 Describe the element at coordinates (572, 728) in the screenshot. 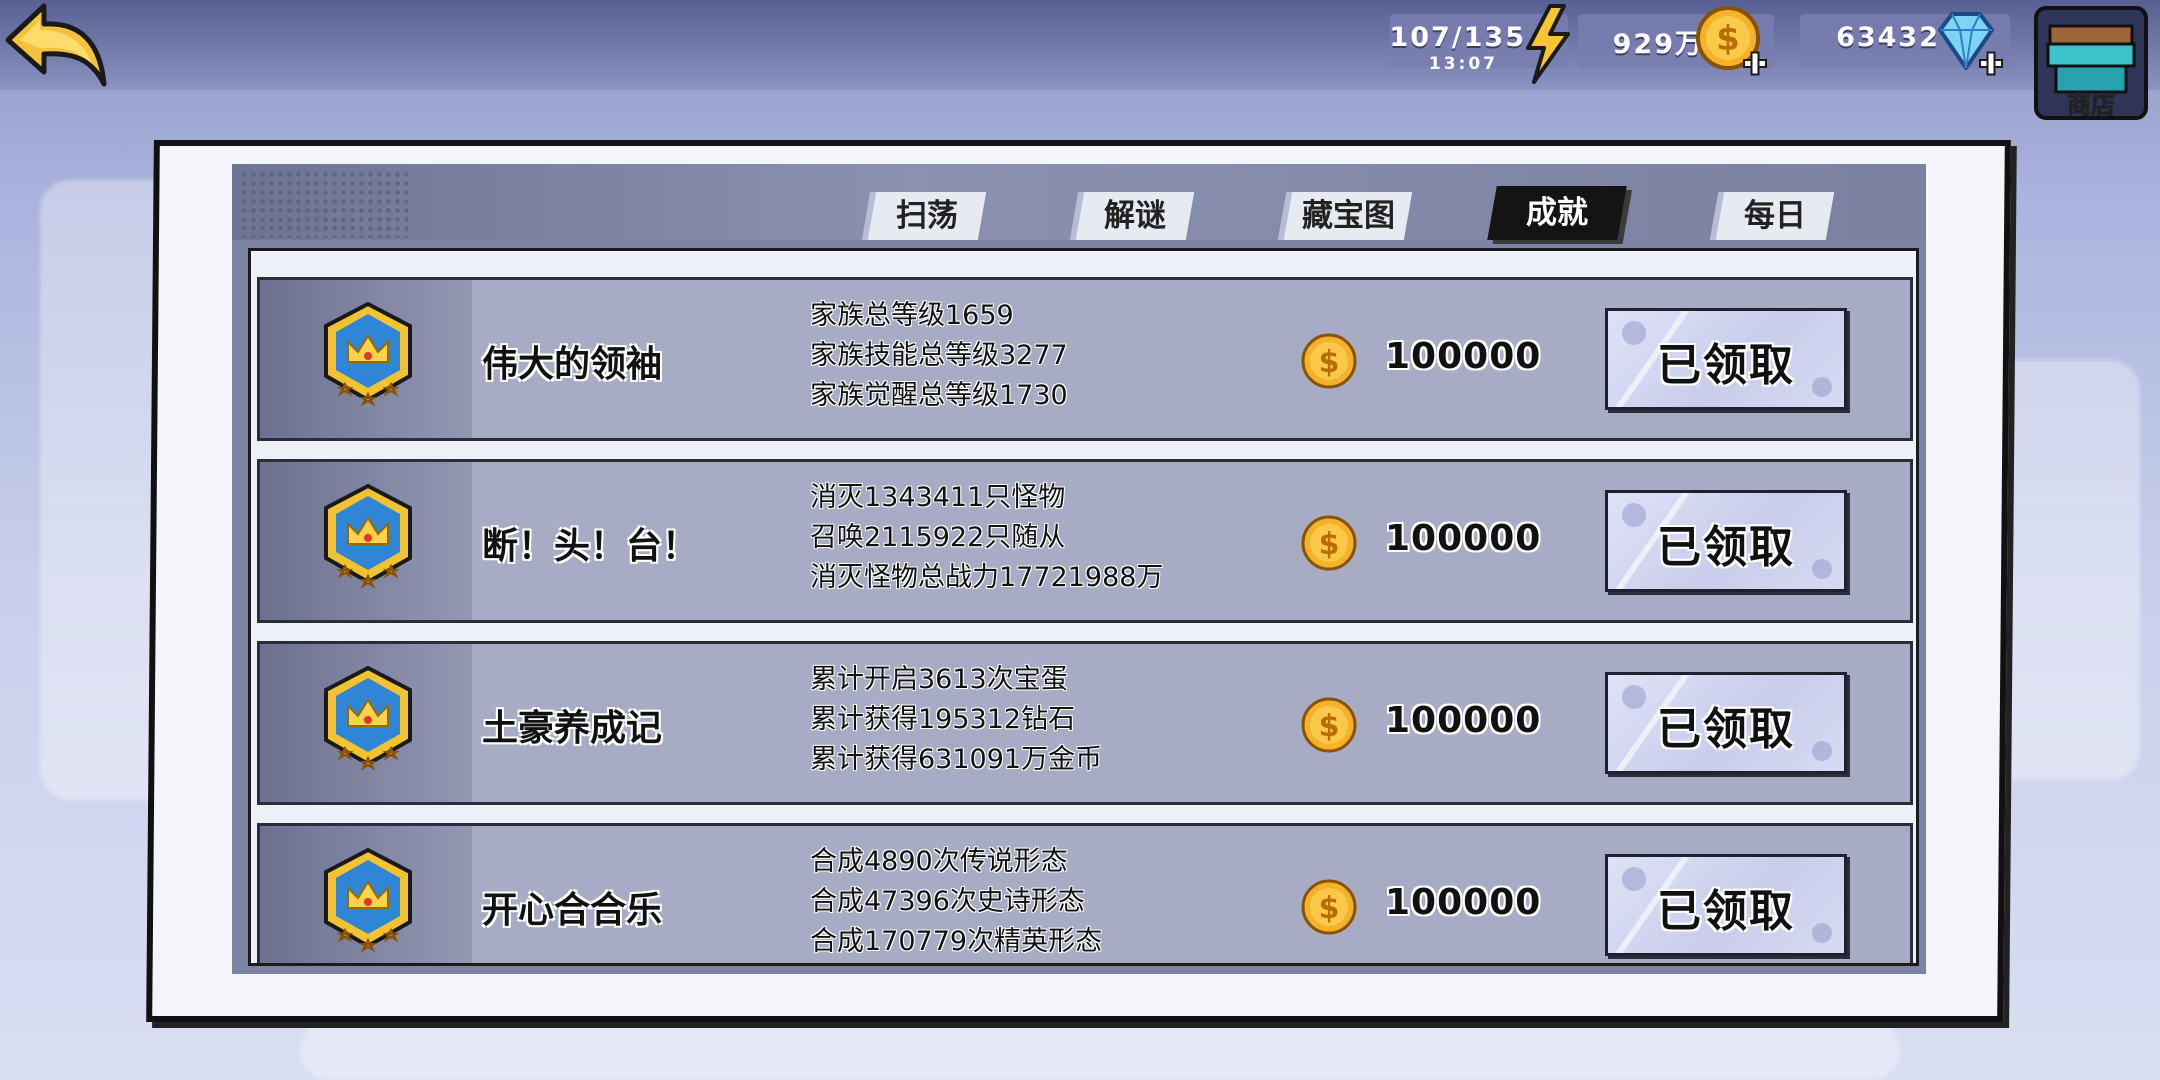

I see `achievement-name: 土豪养成记` at that location.